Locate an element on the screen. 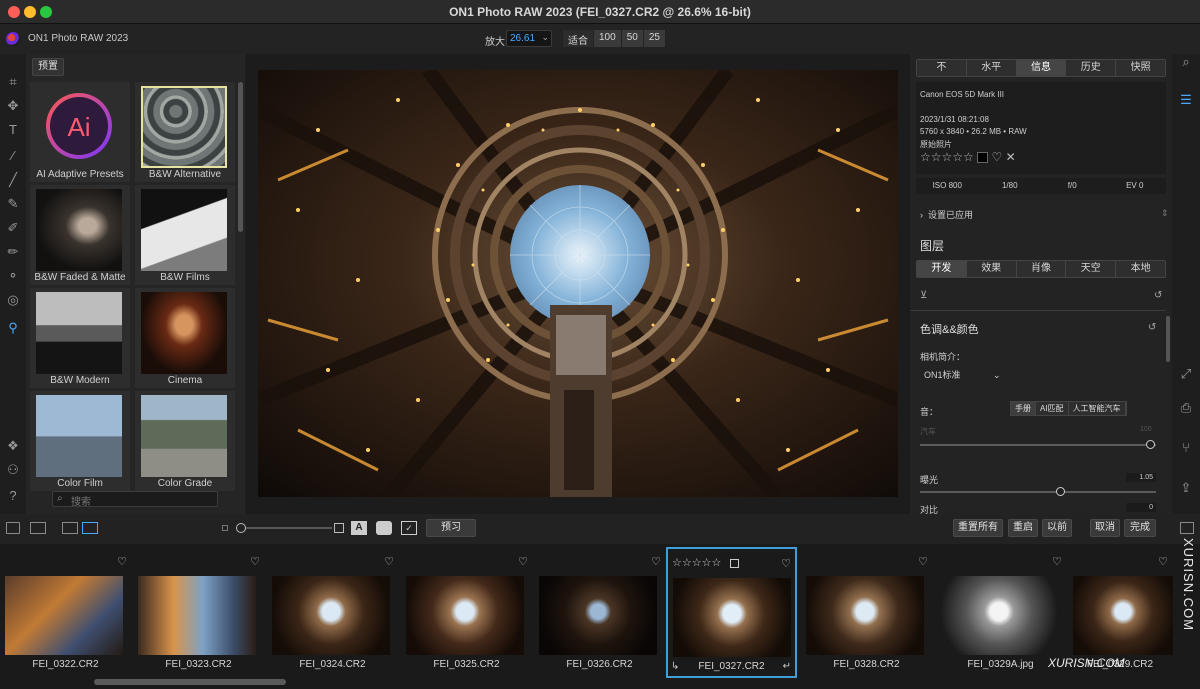 The height and width of the screenshot is (689, 1200). tab-info: 信息 is located at coordinates (1041, 68).